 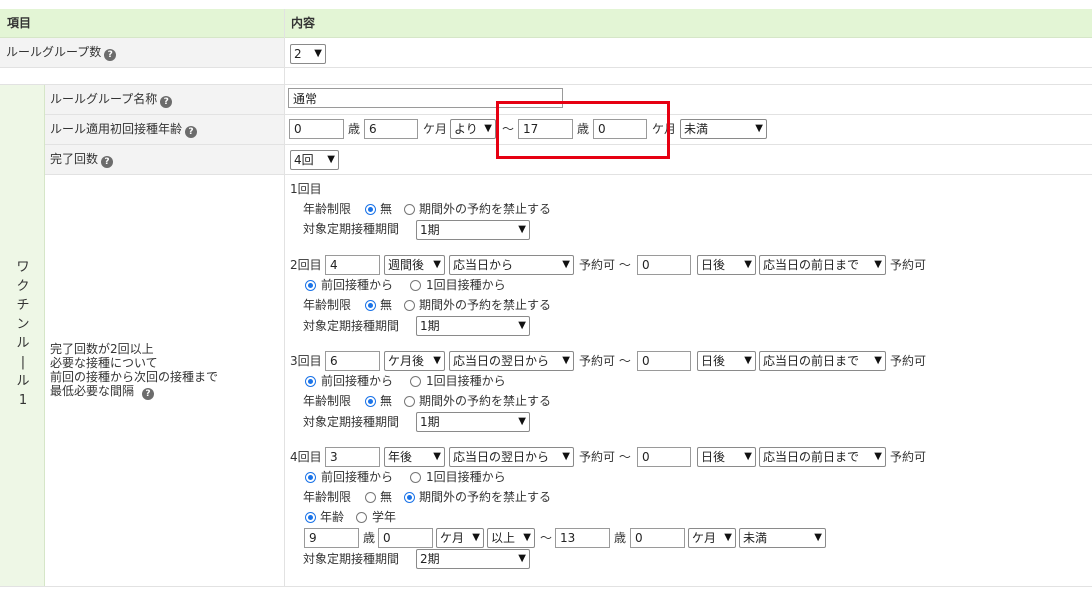 What do you see at coordinates (352, 457) in the screenshot?
I see `dose4-value-input` at bounding box center [352, 457].